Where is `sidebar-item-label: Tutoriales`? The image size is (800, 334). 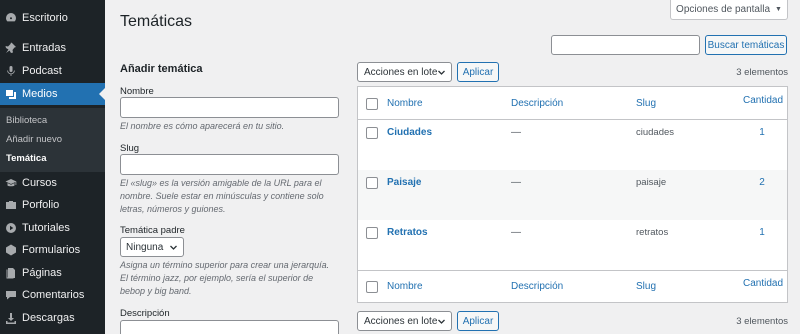 sidebar-item-label: Tutoriales is located at coordinates (46, 228).